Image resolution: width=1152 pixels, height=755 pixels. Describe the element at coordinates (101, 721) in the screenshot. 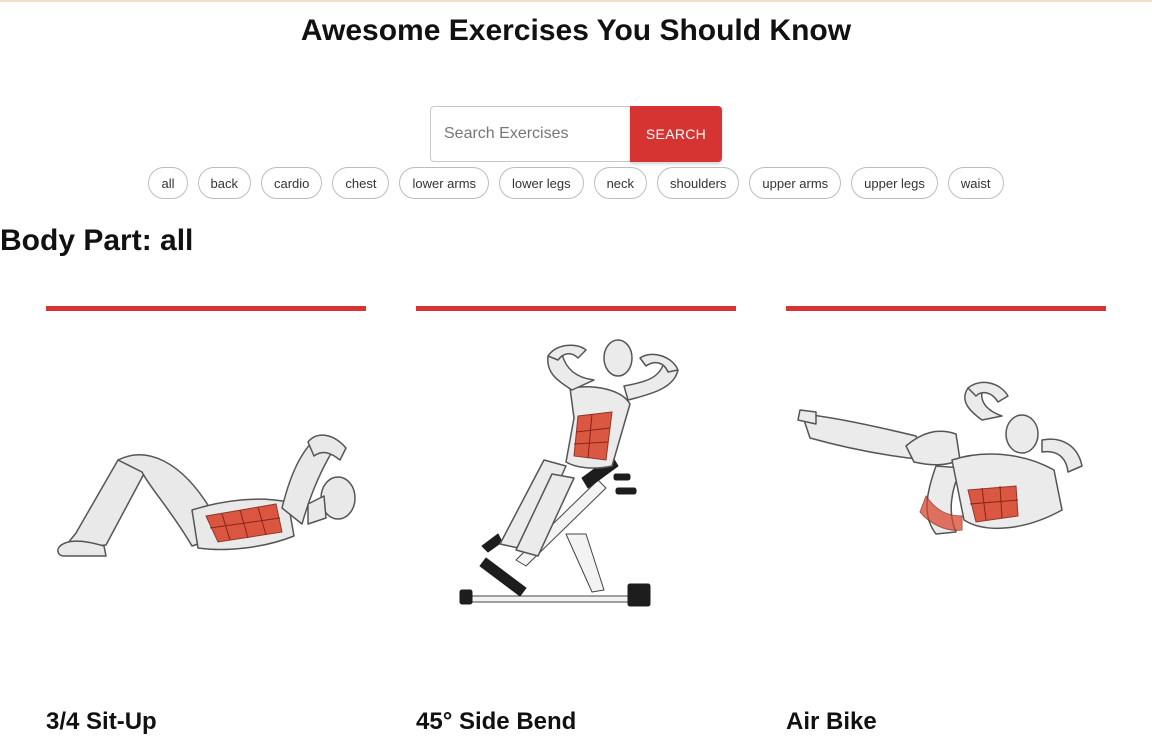

I see `exercise-name: 3/4 Sit-Up` at that location.